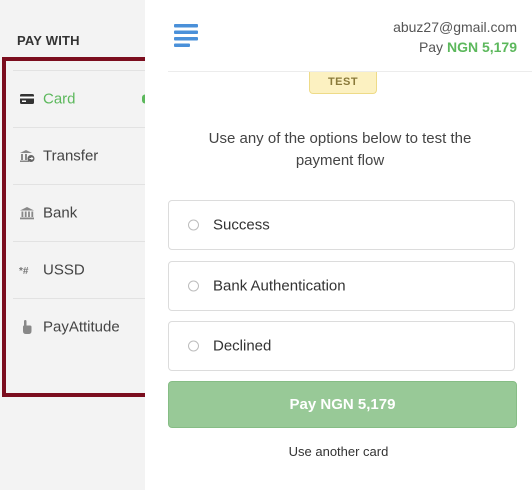  What do you see at coordinates (186, 35) in the screenshot?
I see `menu-logo-icon` at bounding box center [186, 35].